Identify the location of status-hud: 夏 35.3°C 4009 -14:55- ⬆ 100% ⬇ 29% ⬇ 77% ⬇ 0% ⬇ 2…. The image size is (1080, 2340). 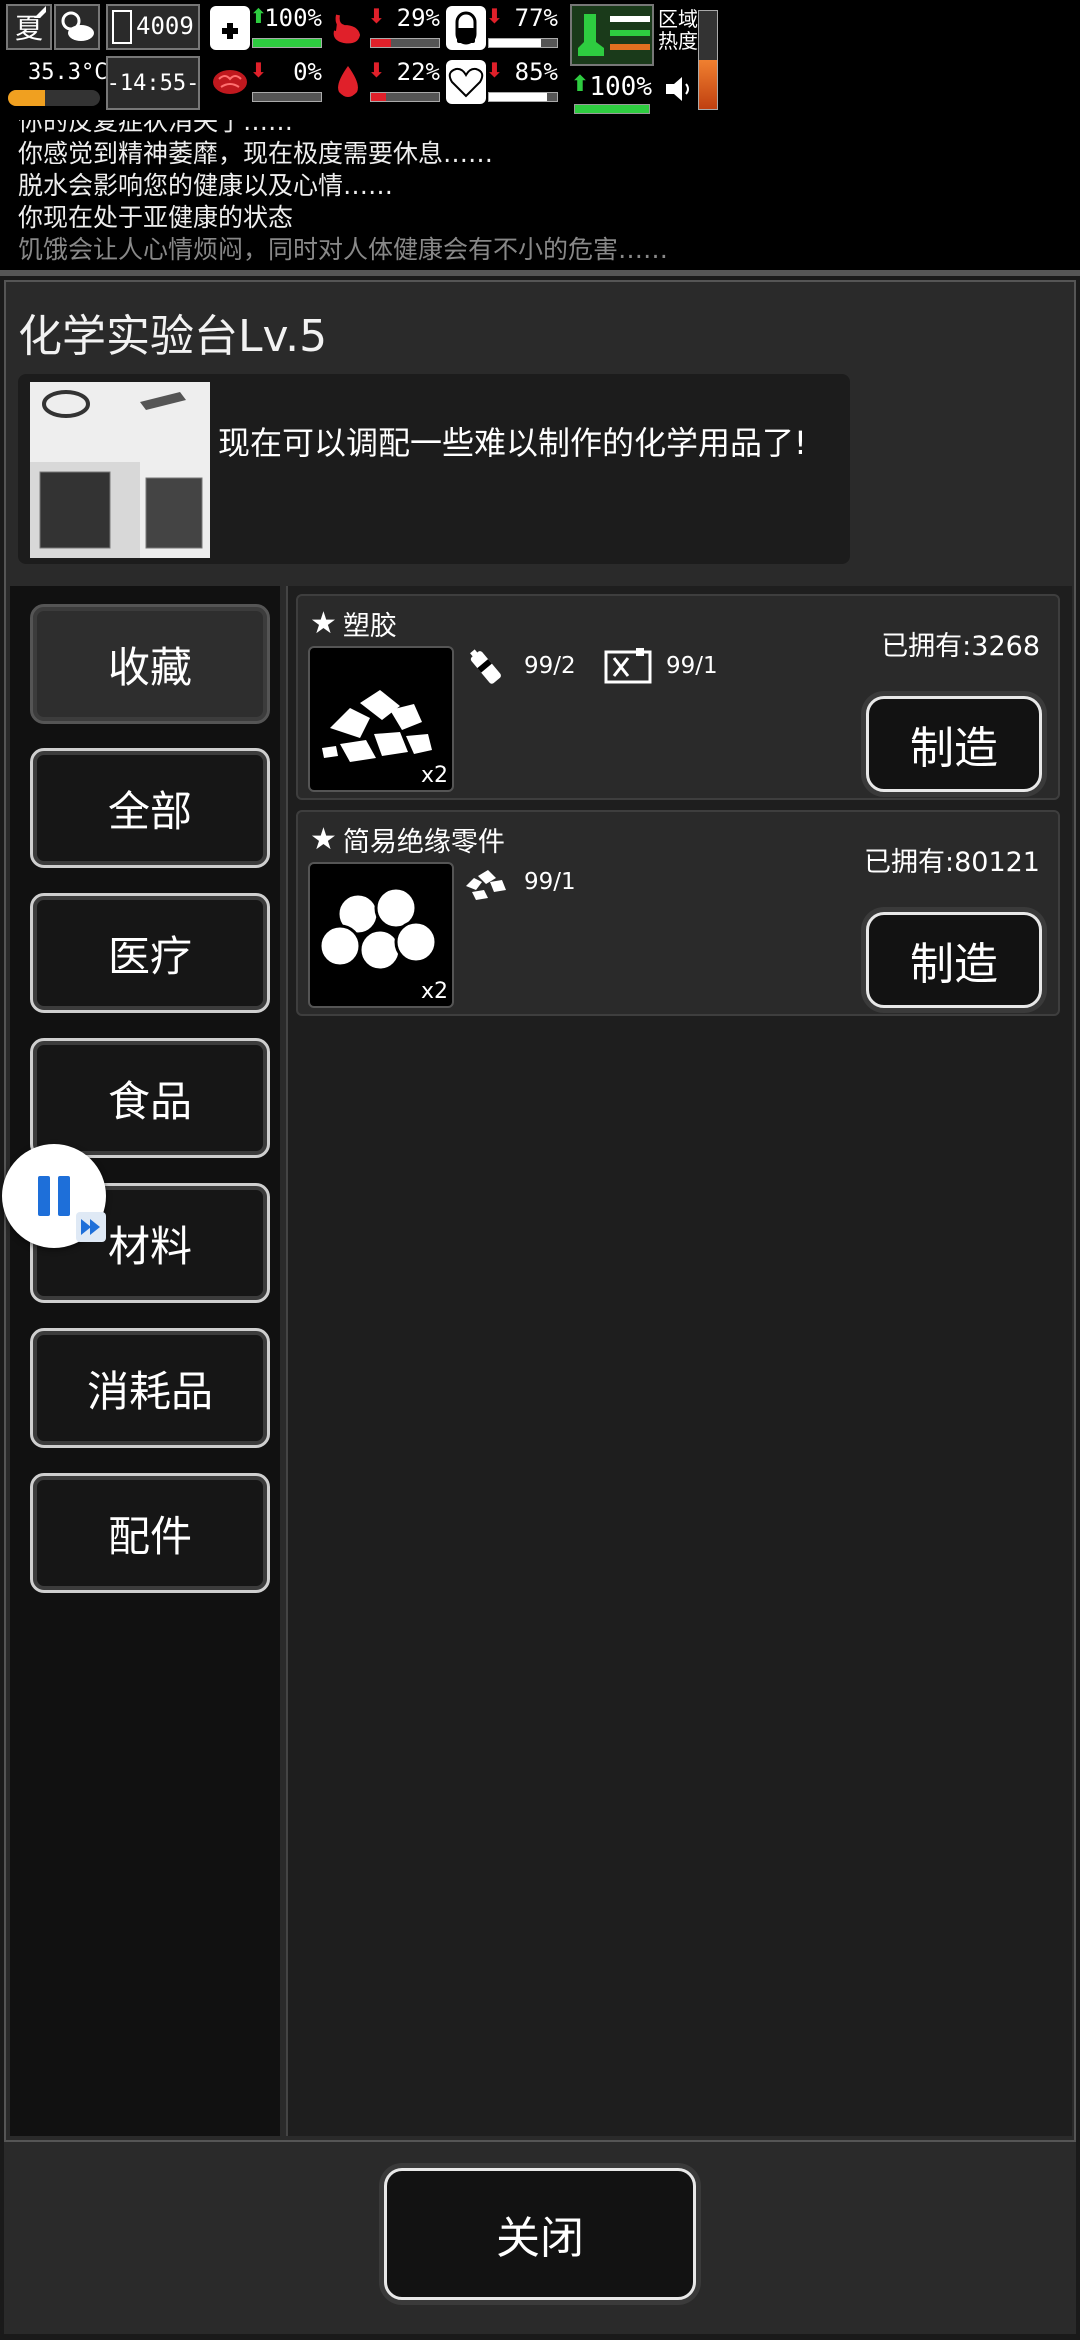
(540, 60).